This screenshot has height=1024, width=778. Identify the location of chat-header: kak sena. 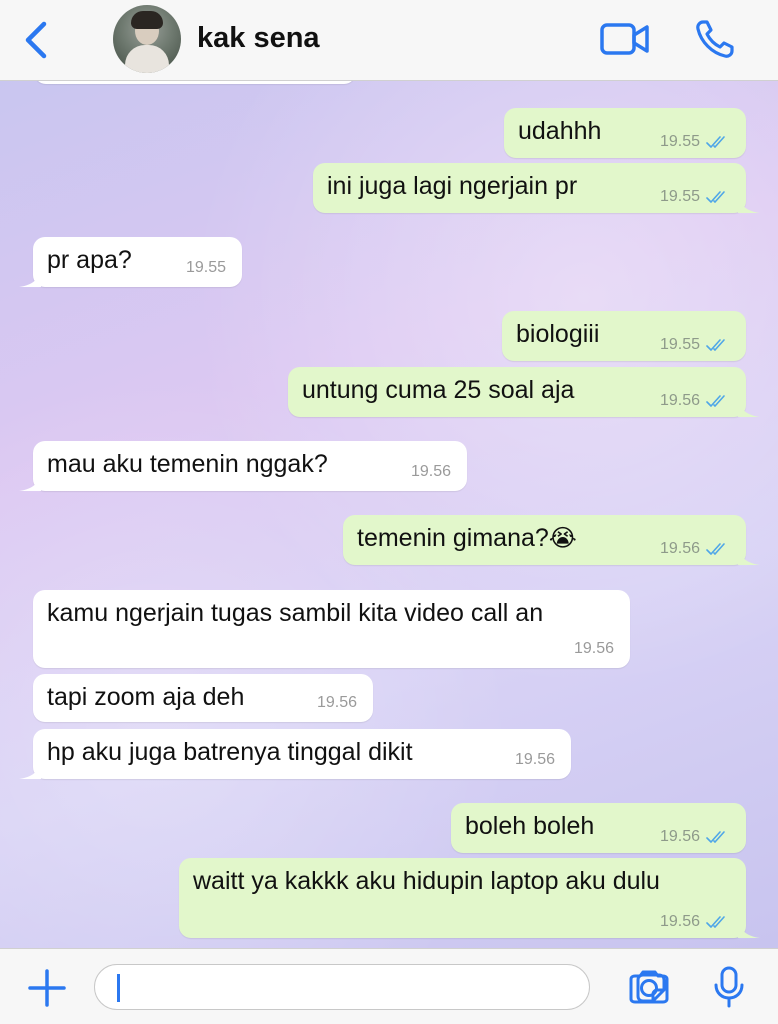
(389, 40).